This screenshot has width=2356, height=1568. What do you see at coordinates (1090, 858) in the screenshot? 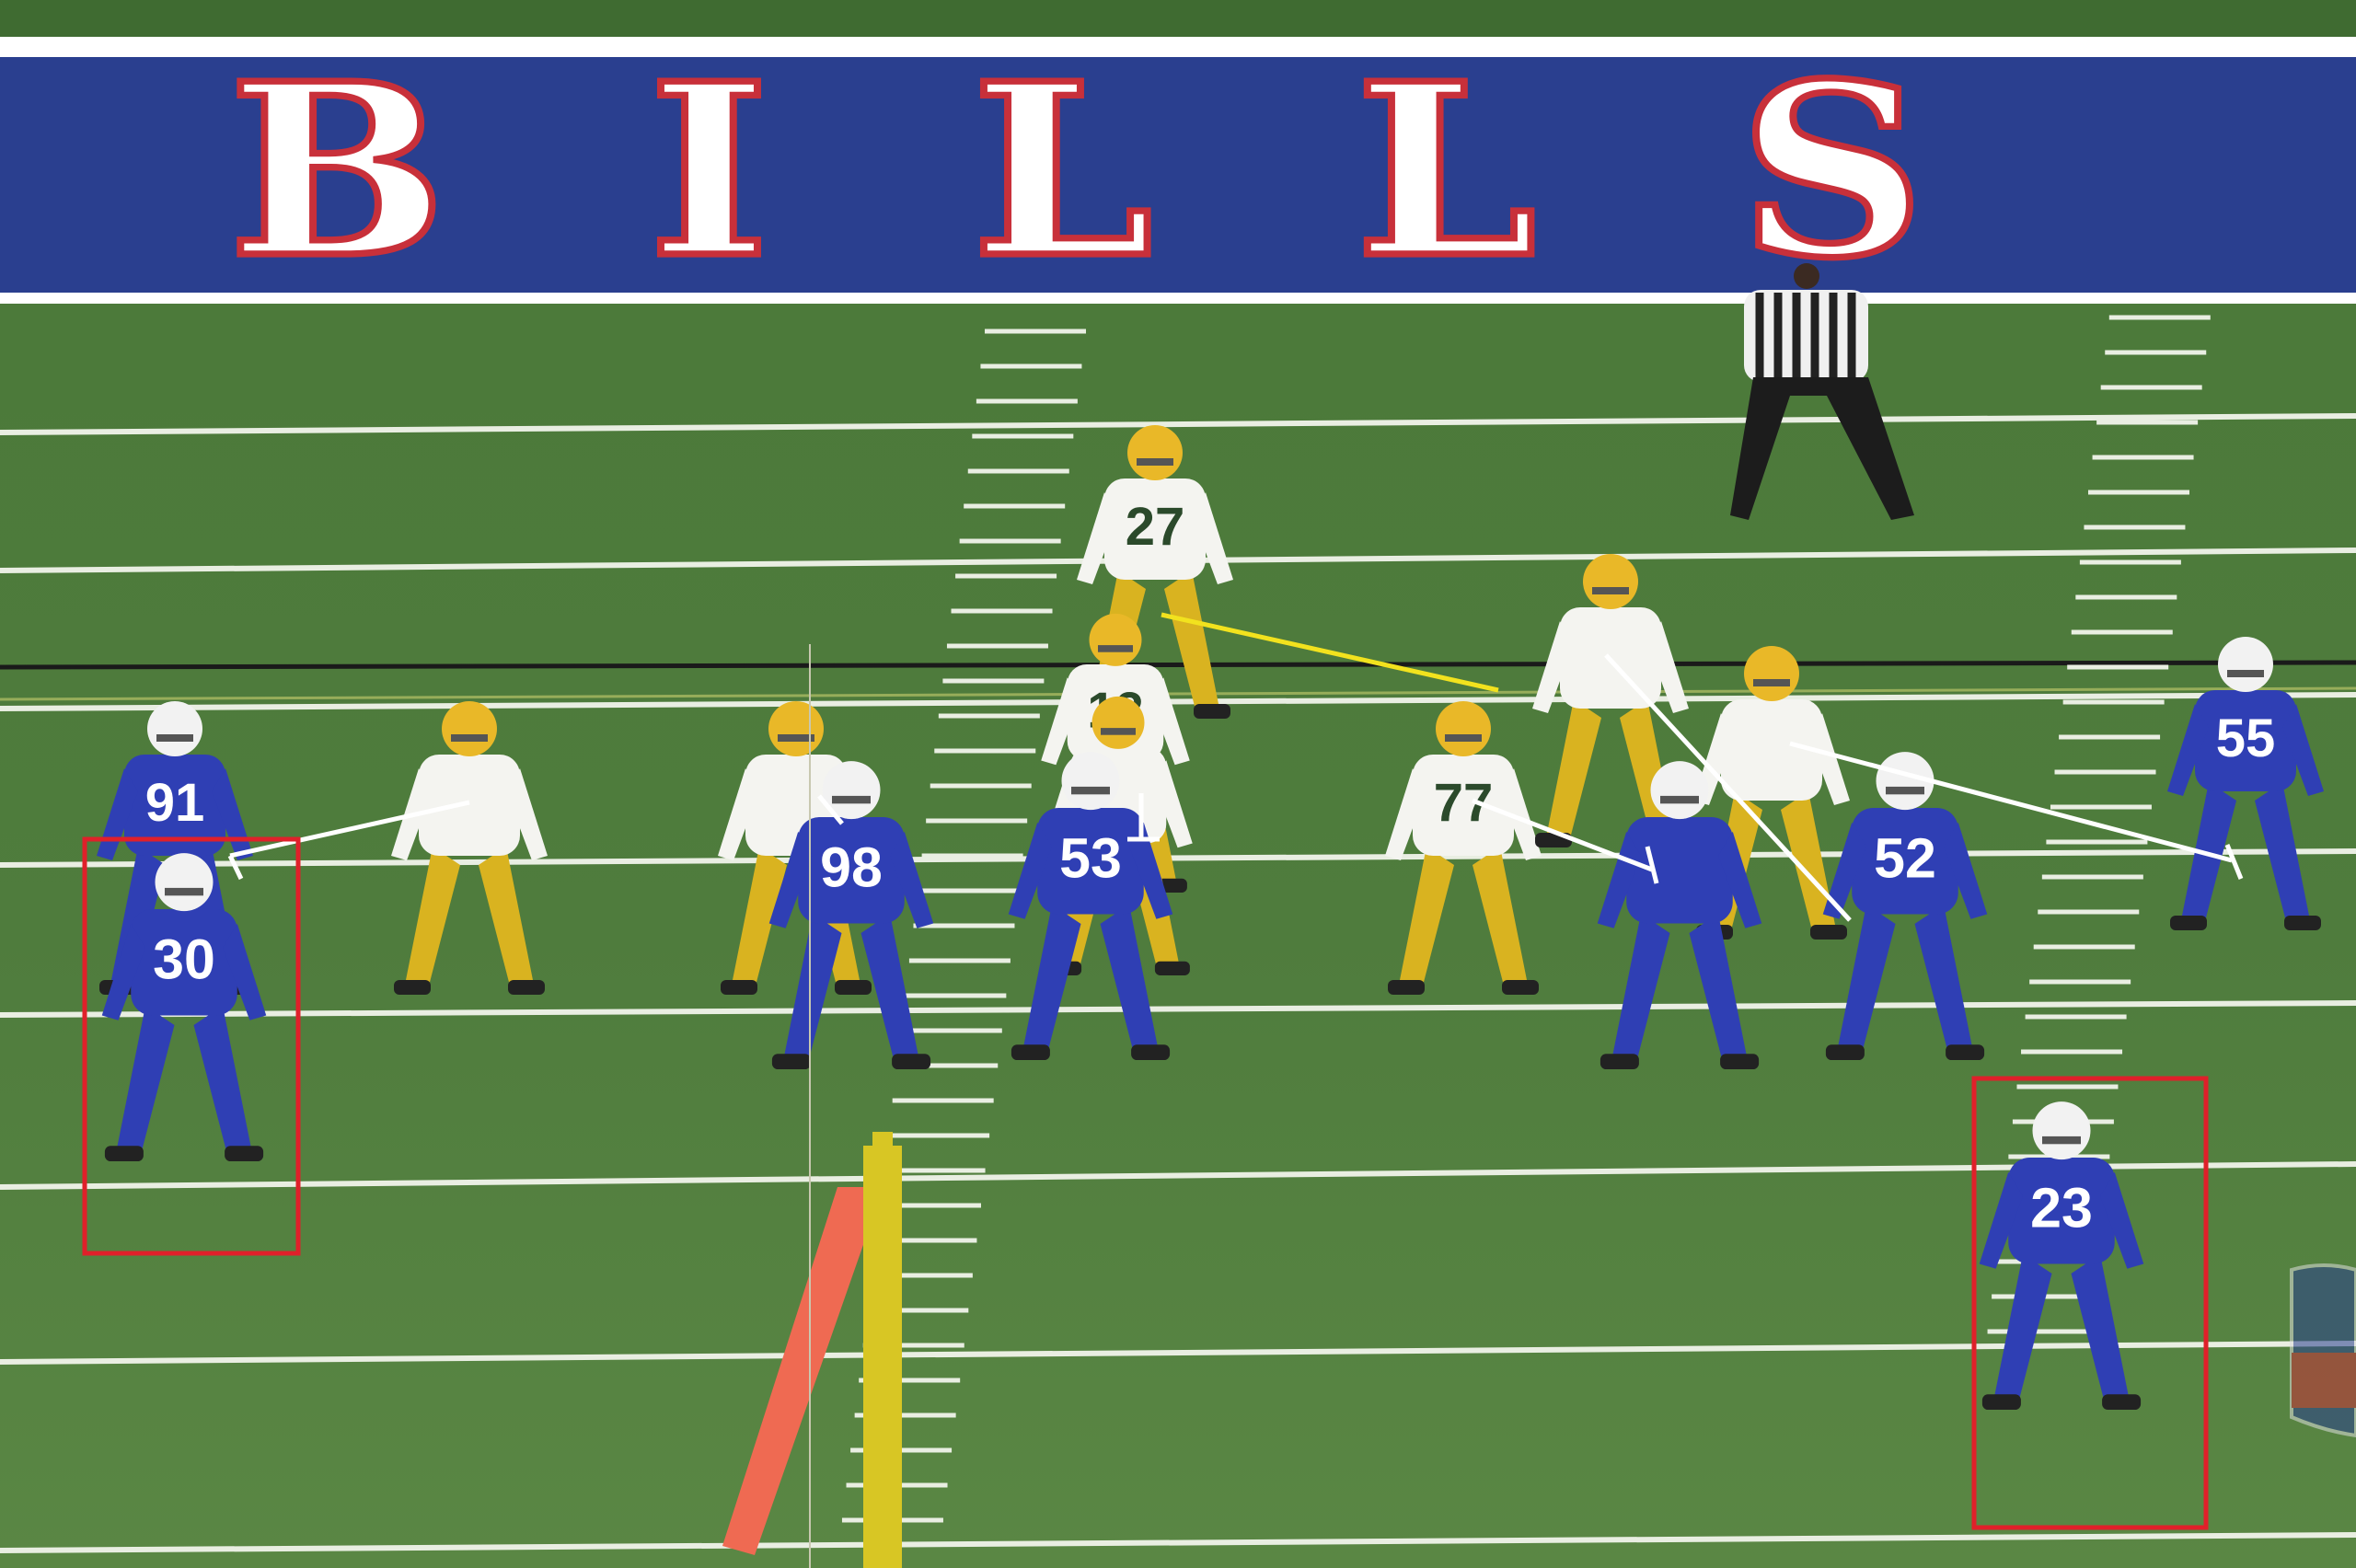
I see `jersey-number: 53` at bounding box center [1090, 858].